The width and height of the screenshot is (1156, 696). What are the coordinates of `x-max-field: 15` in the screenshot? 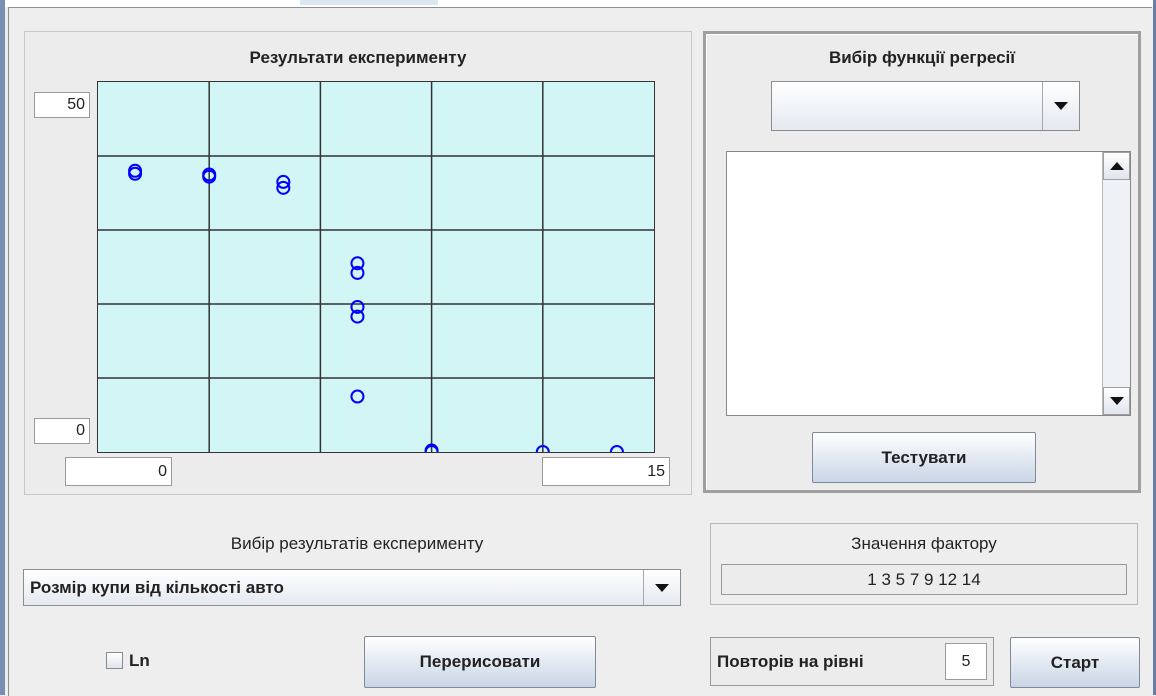 It's located at (606, 471).